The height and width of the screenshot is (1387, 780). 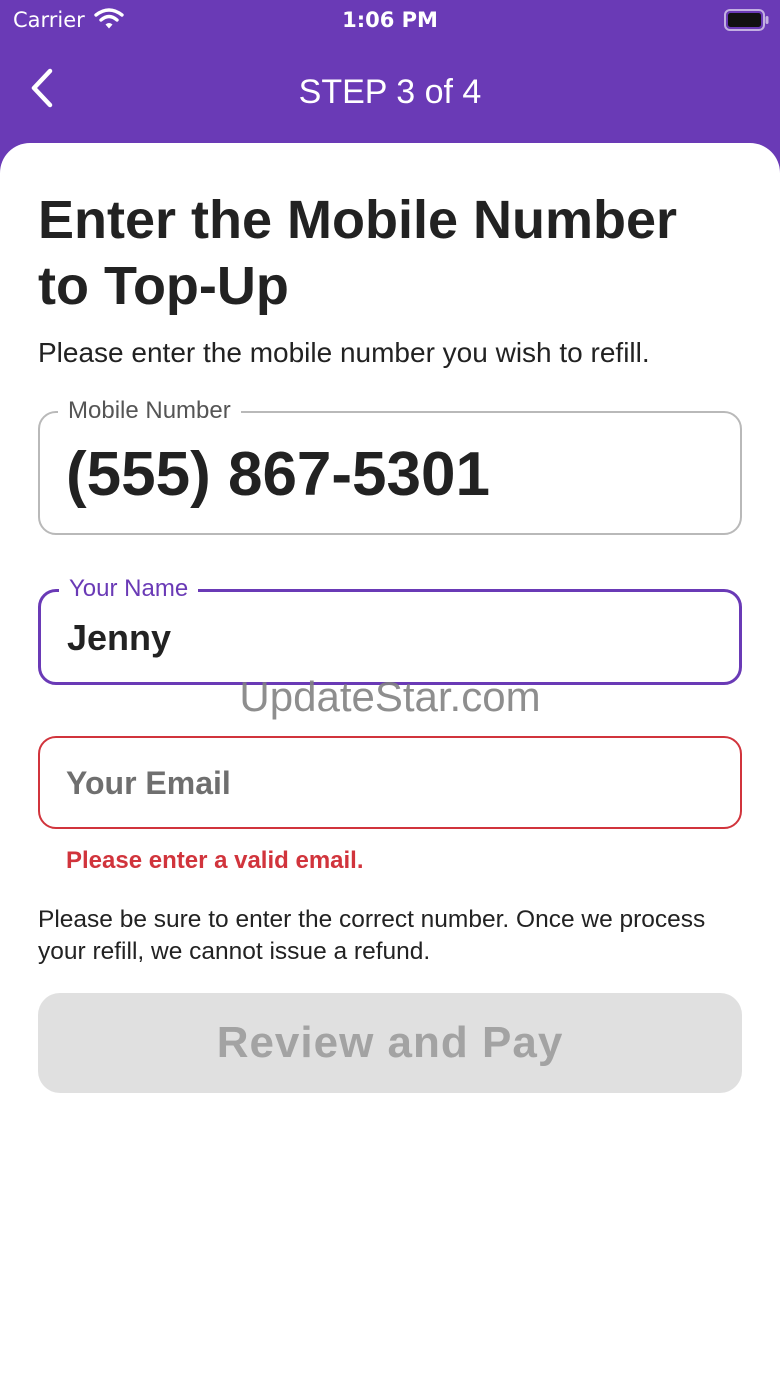 What do you see at coordinates (149, 411) in the screenshot?
I see `mobile-number-label: Mobile Number` at bounding box center [149, 411].